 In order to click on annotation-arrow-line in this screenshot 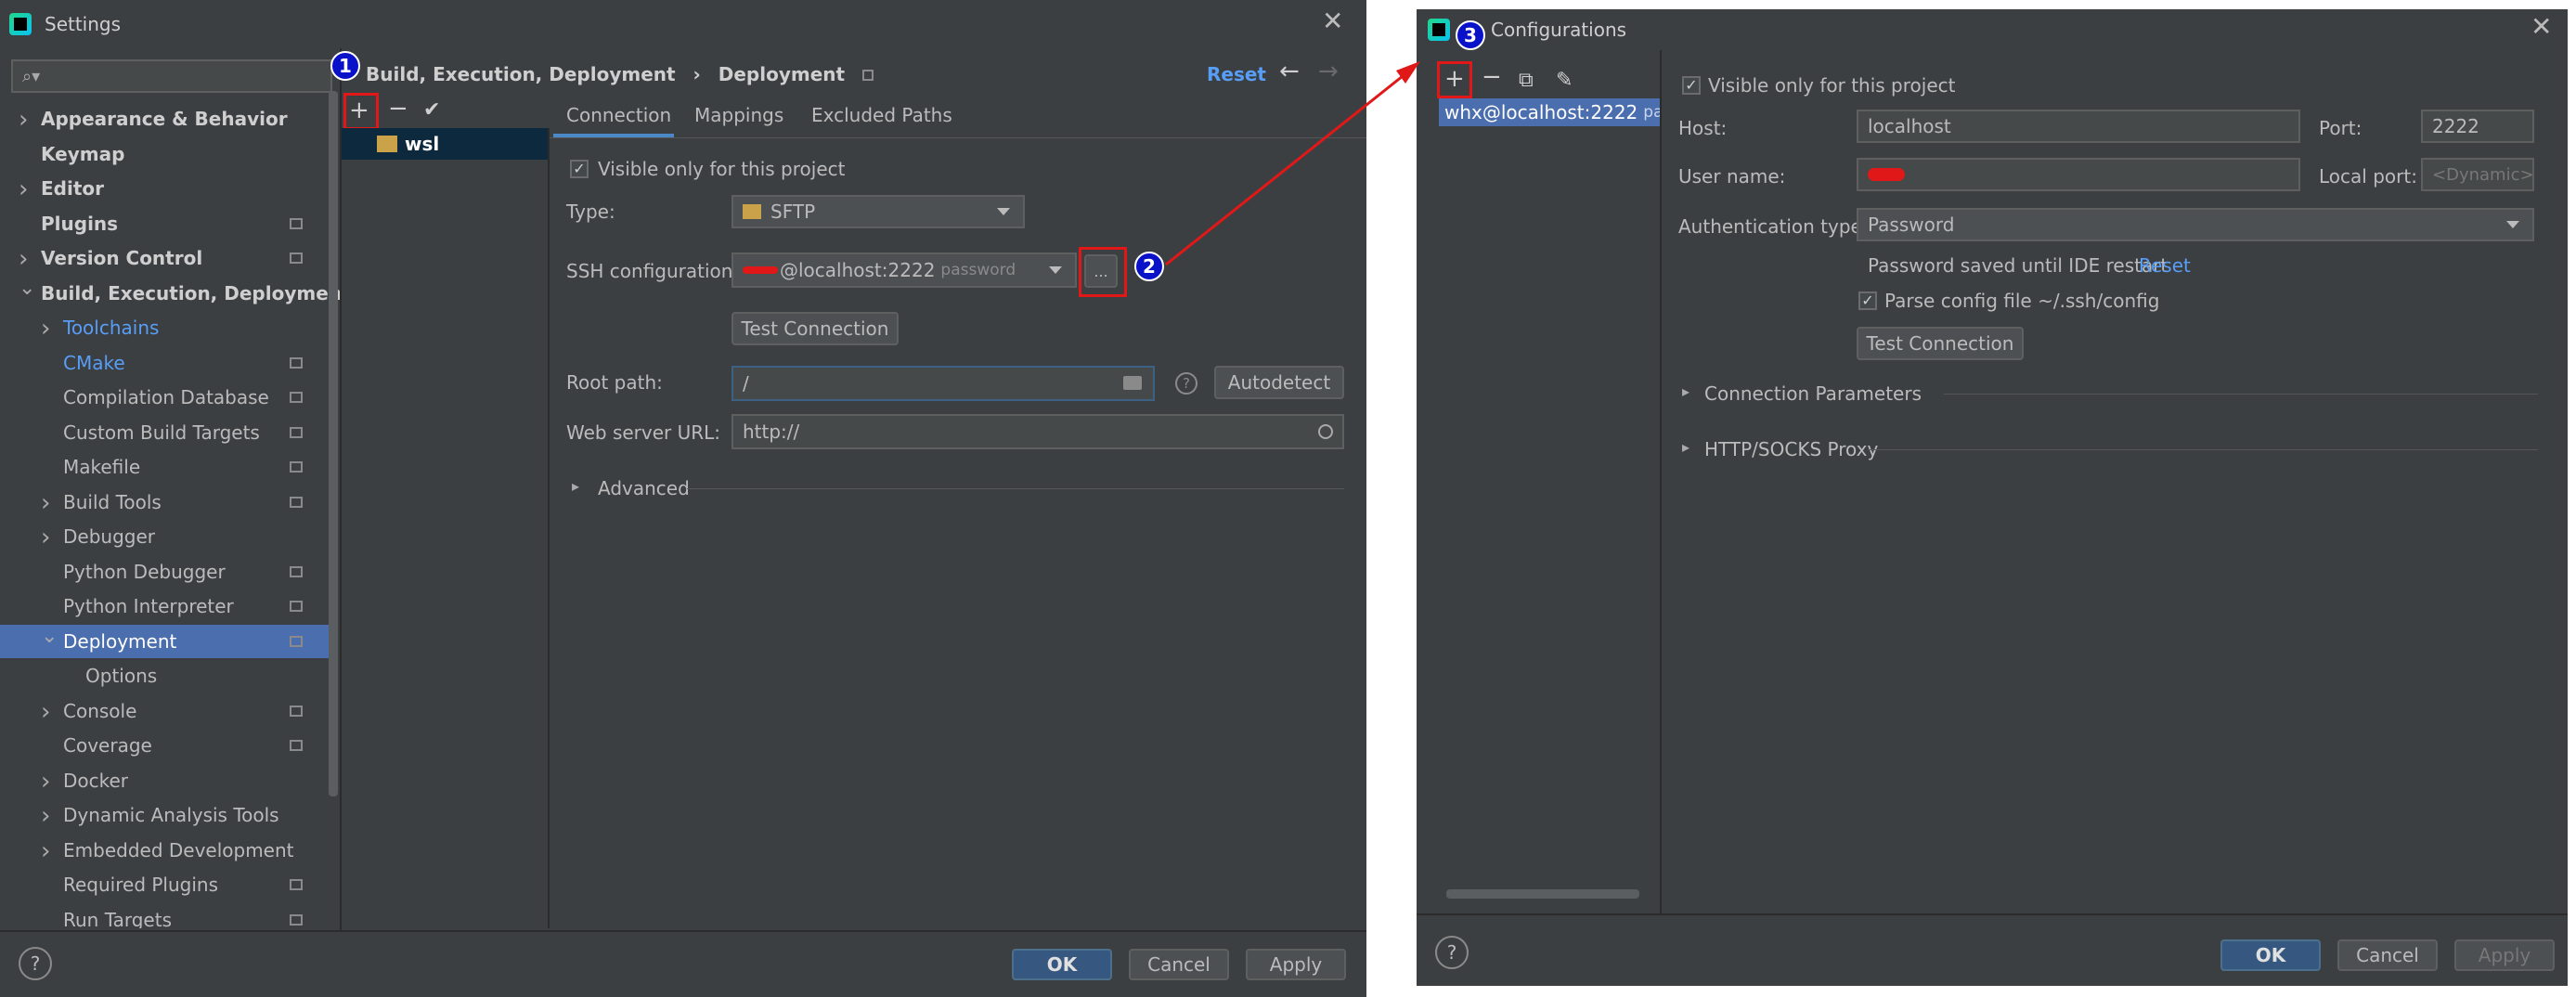, I will do `click(1286, 169)`.